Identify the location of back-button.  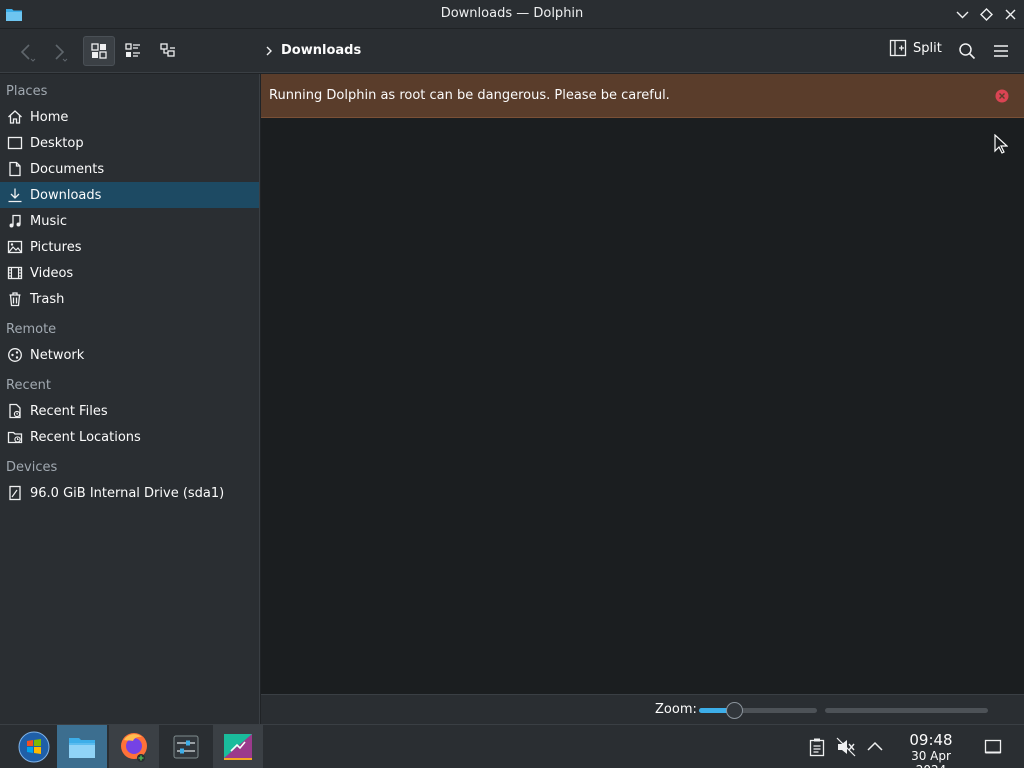
(27, 52).